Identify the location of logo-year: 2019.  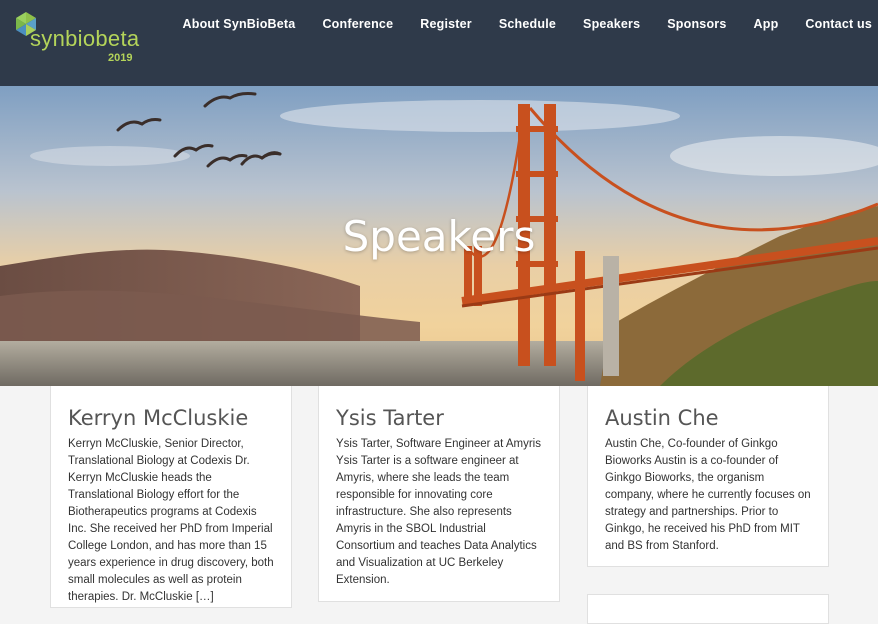
(120, 58).